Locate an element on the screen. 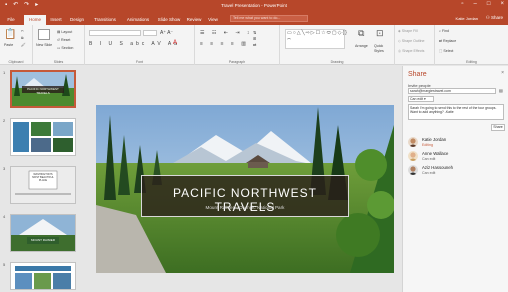 This screenshot has height=292, width=508. person-name: Aziz Hassouneh is located at coordinates (438, 167).